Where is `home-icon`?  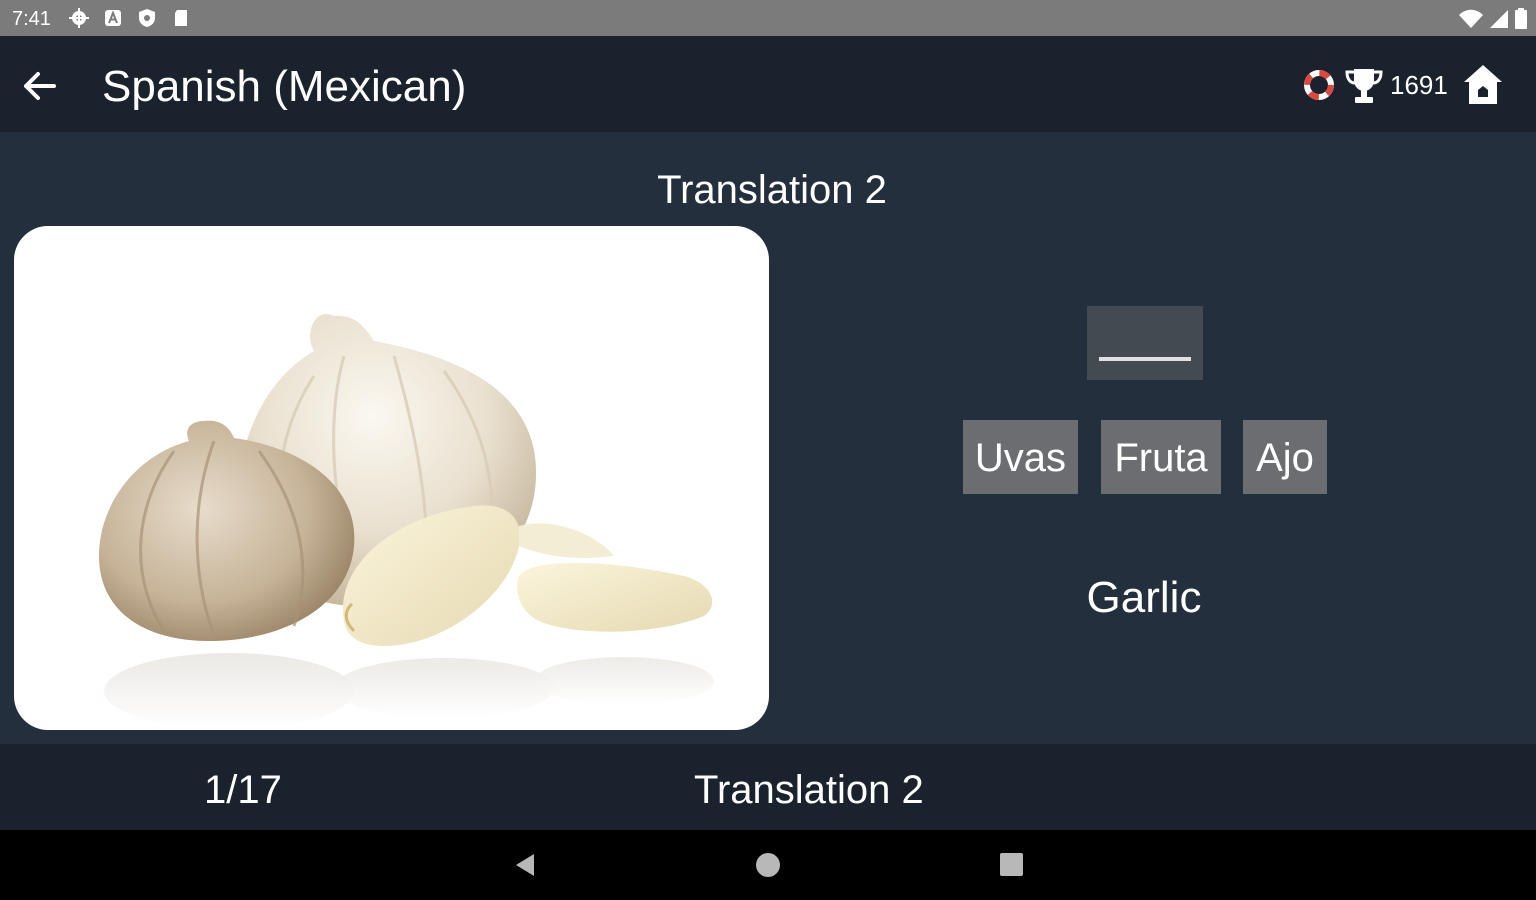 home-icon is located at coordinates (1483, 85).